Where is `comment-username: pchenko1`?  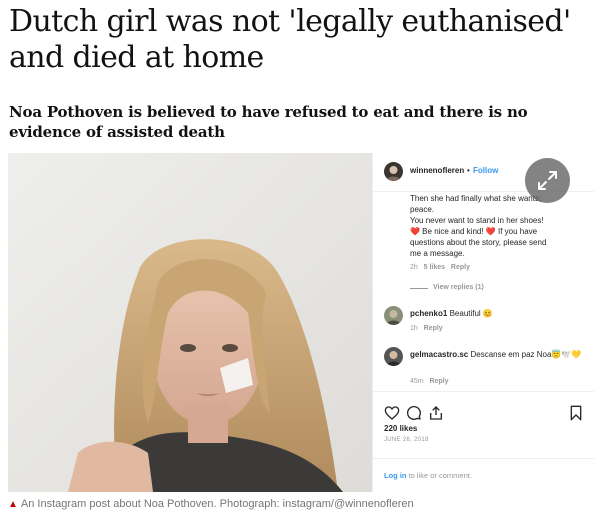 comment-username: pchenko1 is located at coordinates (428, 313).